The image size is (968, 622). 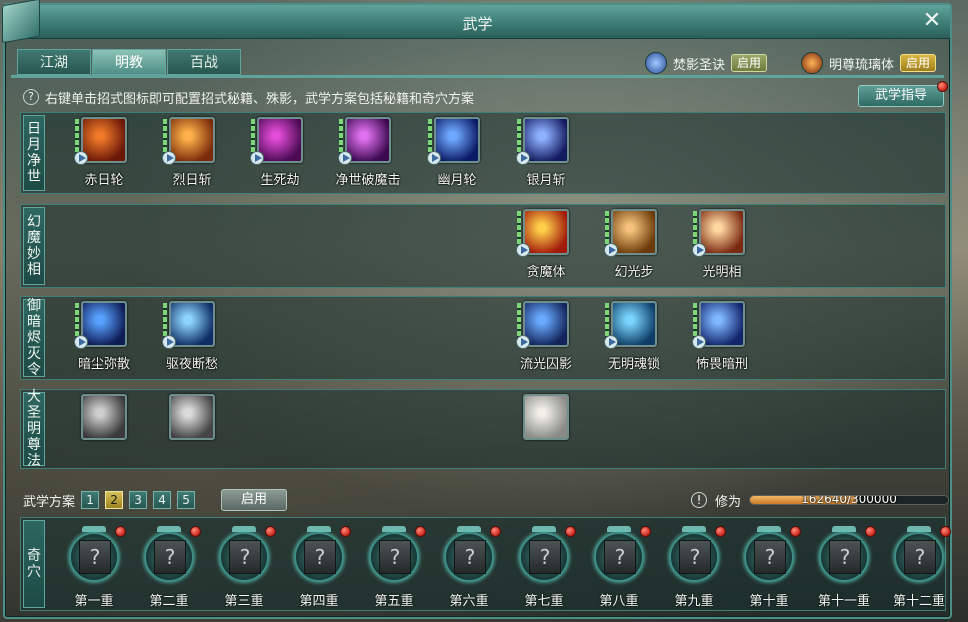 I want to click on guide-button: 武学指导, so click(x=901, y=96).